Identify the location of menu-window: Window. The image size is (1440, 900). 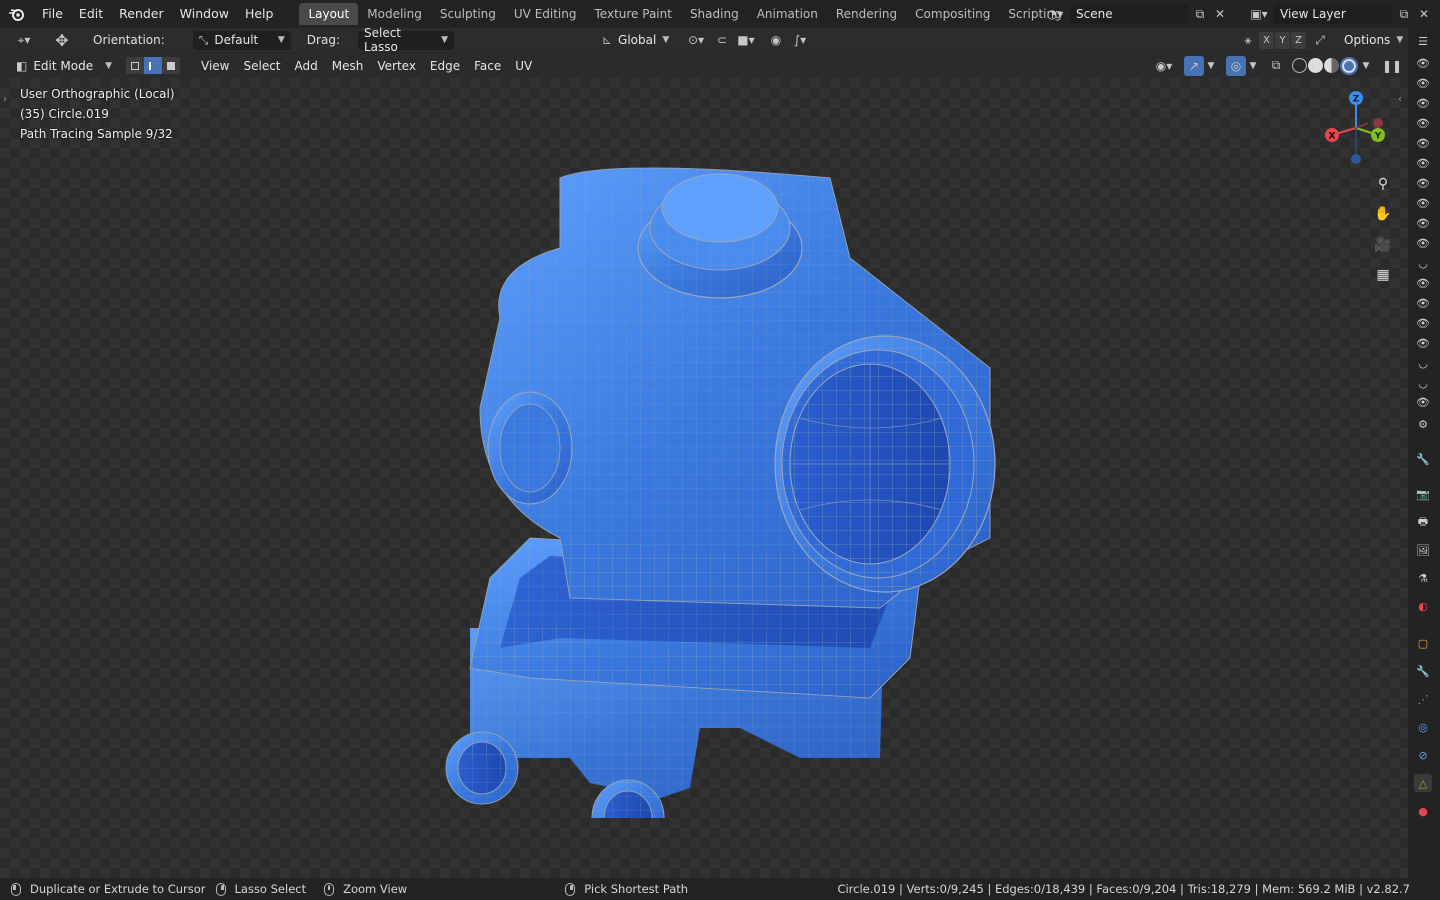
(204, 14).